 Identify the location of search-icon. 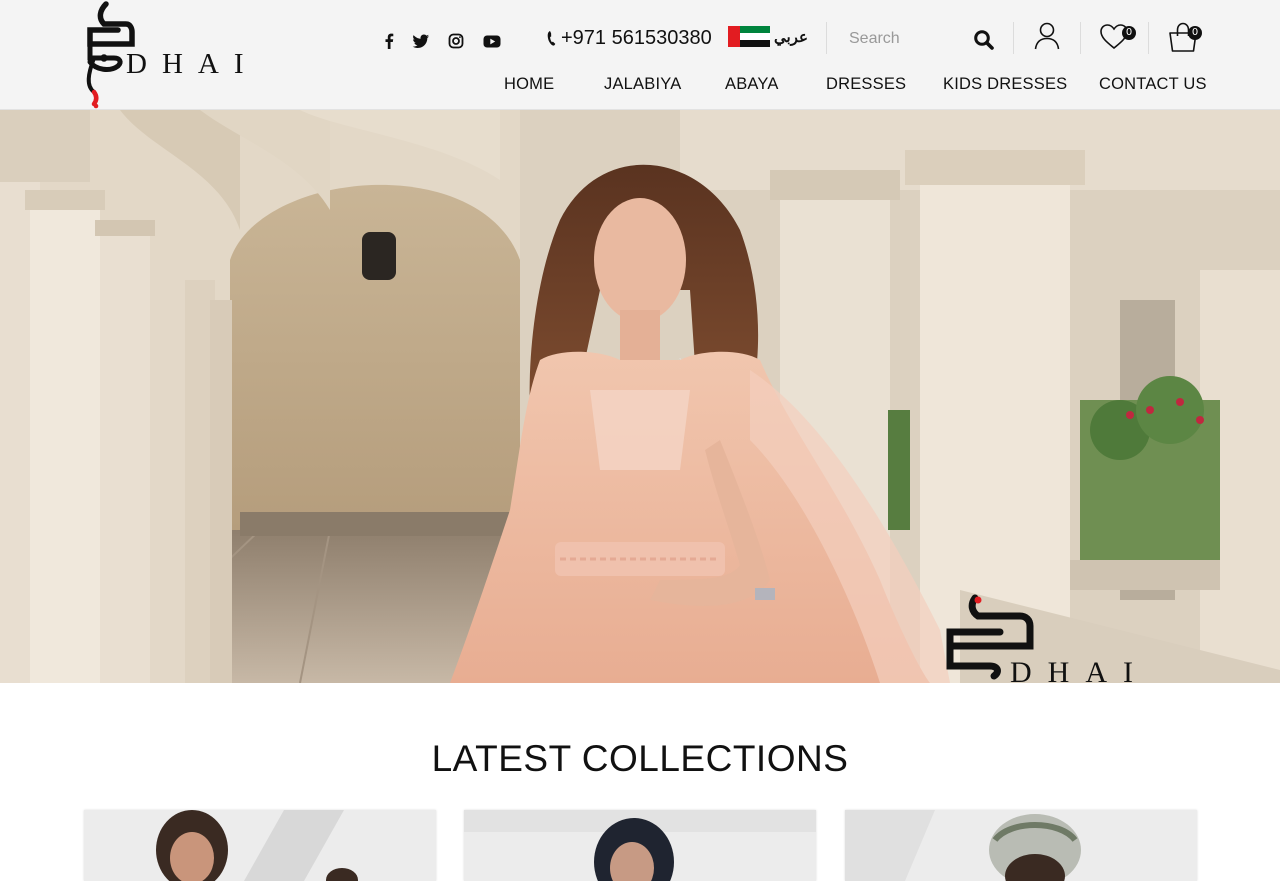
(984, 40).